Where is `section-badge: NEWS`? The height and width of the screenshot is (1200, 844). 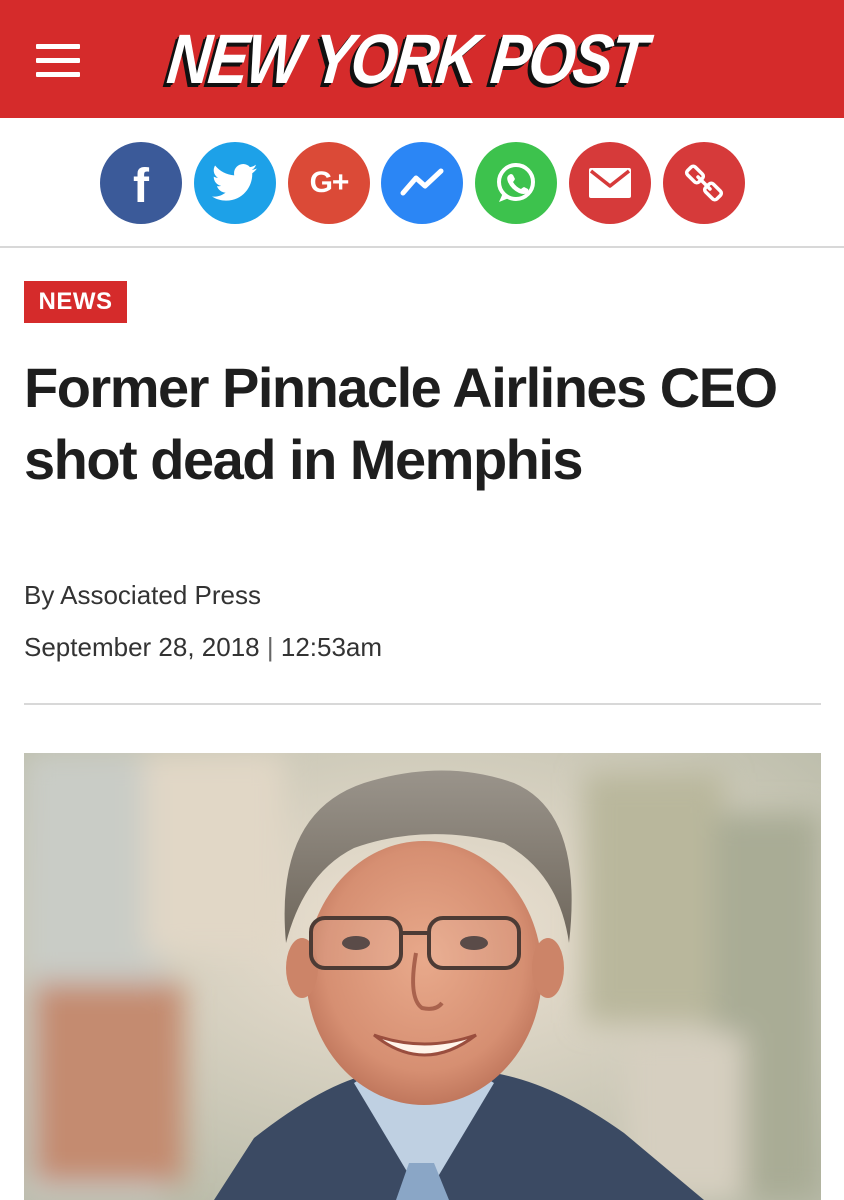
section-badge: NEWS is located at coordinates (75, 302).